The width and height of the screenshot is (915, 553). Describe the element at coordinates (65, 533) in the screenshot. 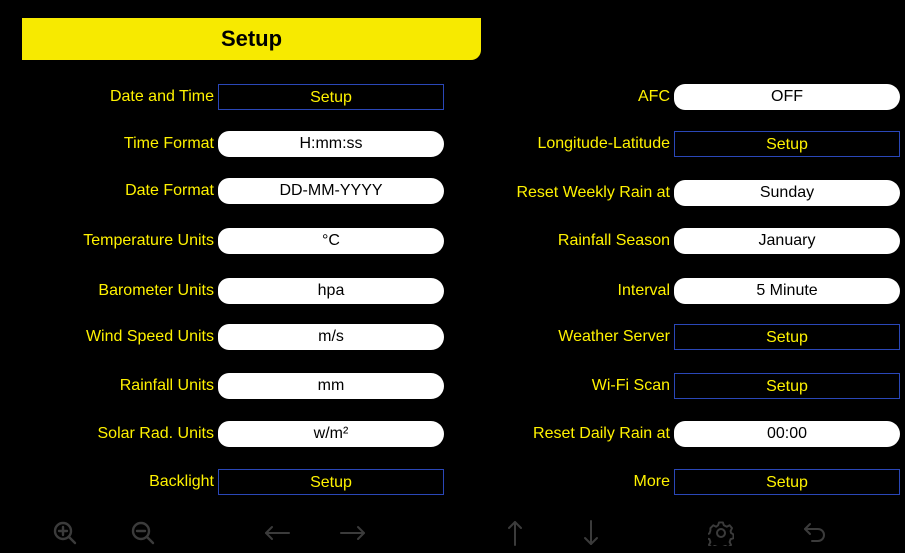

I see `zoom-in-icon` at that location.